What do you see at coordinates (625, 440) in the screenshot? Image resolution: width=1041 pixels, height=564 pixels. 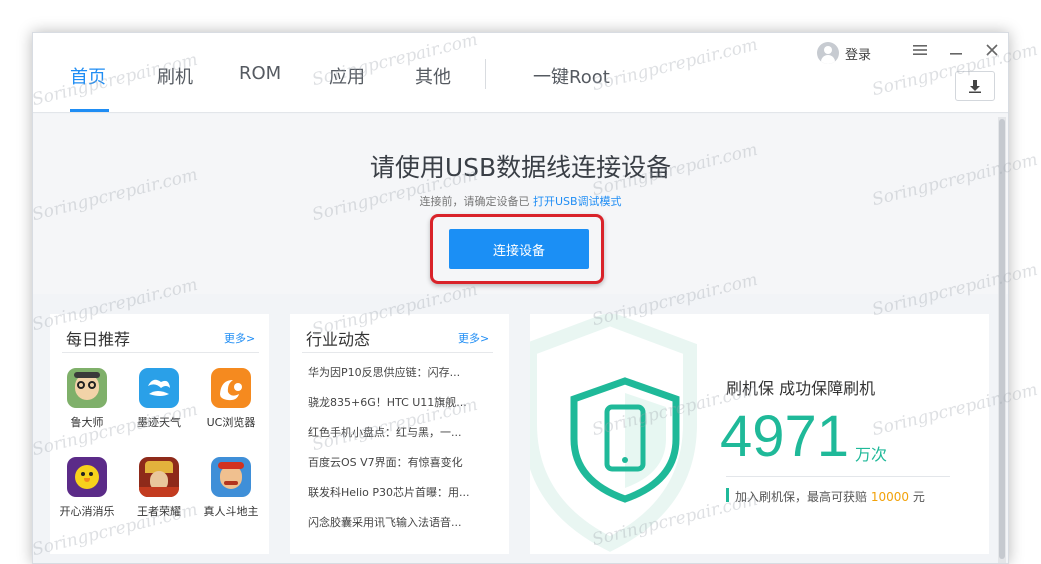 I see `shield-phone-icon` at bounding box center [625, 440].